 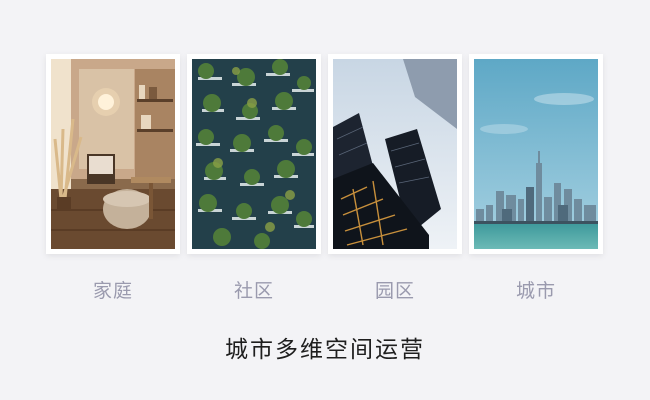 I want to click on card-city, so click(x=536, y=154).